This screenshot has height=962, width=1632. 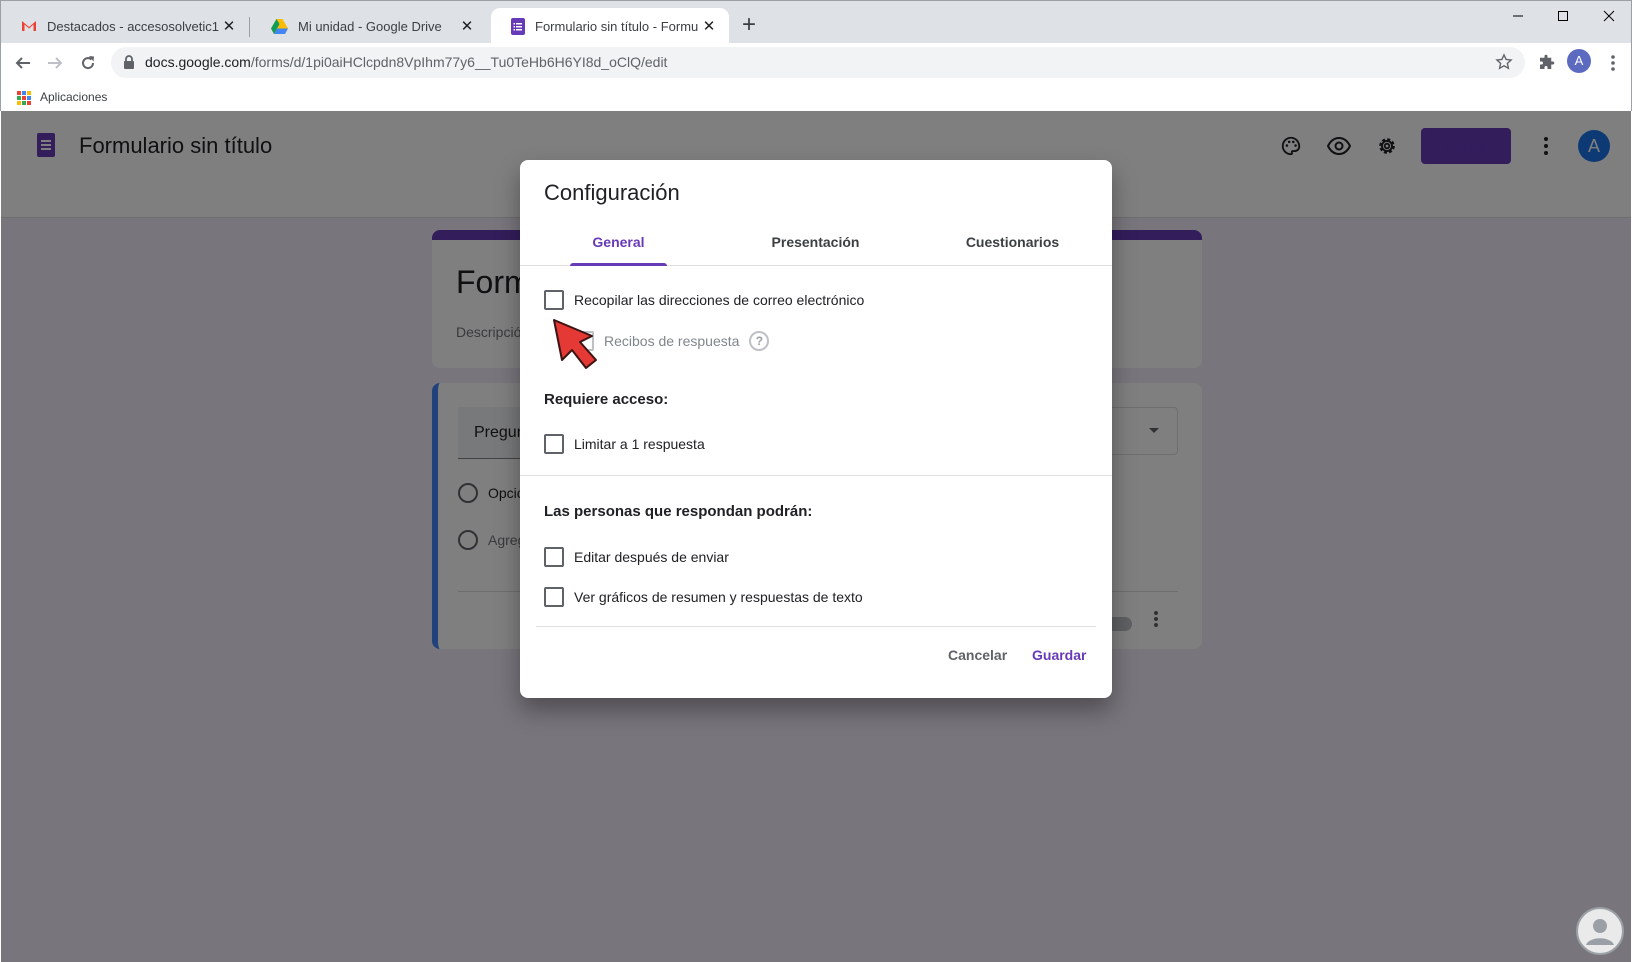 I want to click on maximize-button, so click(x=1563, y=16).